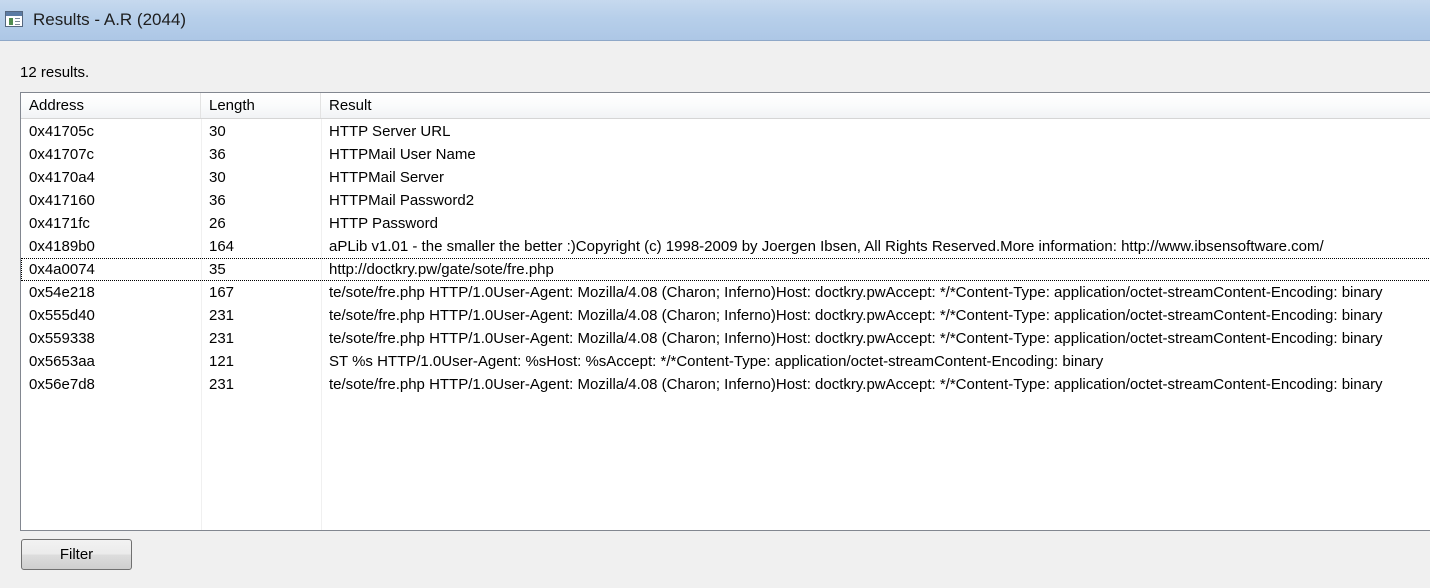  I want to click on app-window-icon, so click(14, 19).